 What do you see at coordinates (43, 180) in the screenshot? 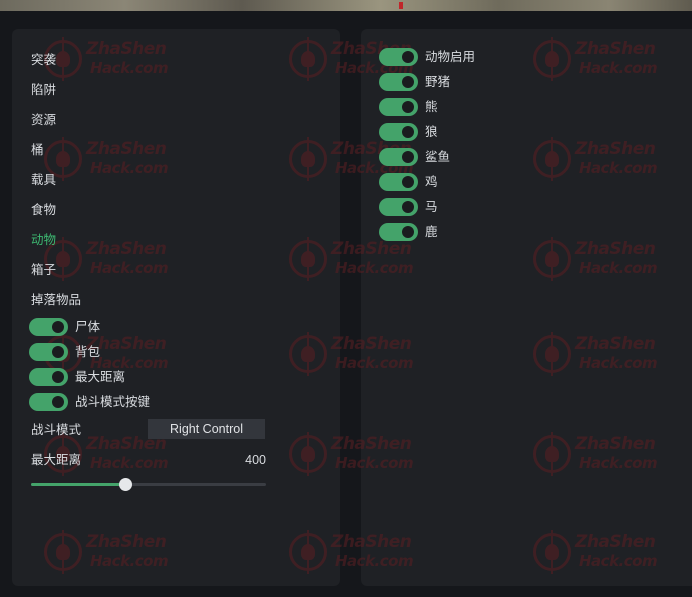
I see `menu-item-vehicle: 载具` at bounding box center [43, 180].